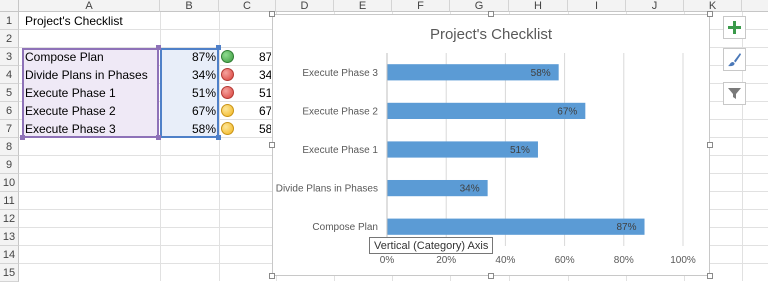  I want to click on row-header-8: 8, so click(9, 147).